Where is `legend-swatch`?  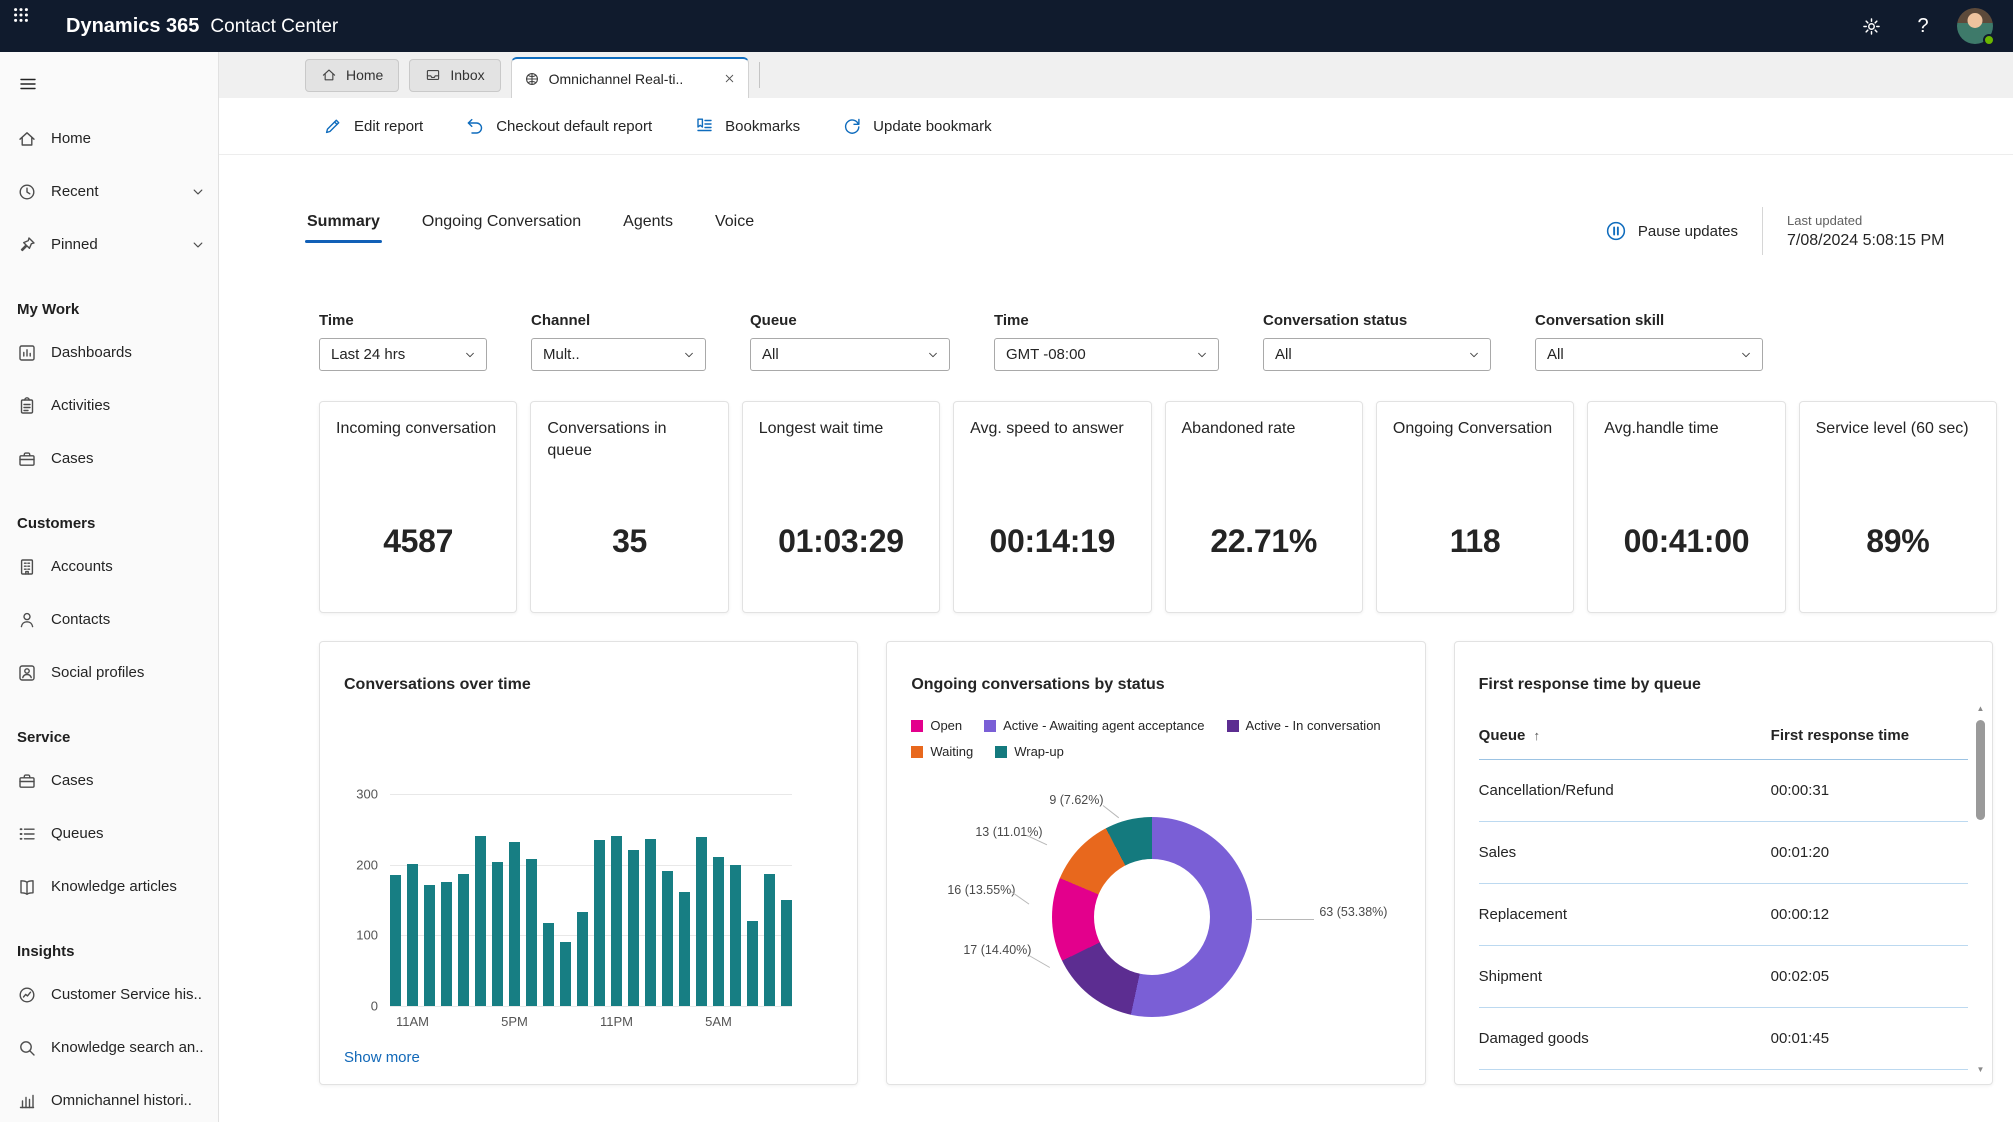
legend-swatch is located at coordinates (917, 725).